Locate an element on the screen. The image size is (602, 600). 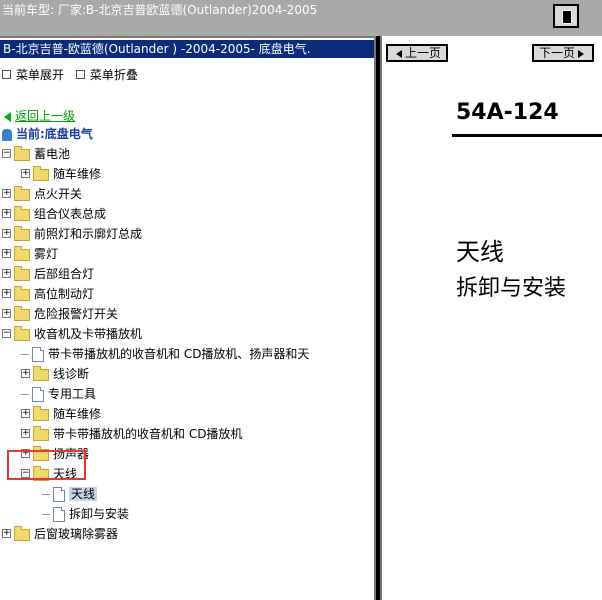
tree-folder-high-stop-lamp: + 高位制动灯 is located at coordinates (48, 294).